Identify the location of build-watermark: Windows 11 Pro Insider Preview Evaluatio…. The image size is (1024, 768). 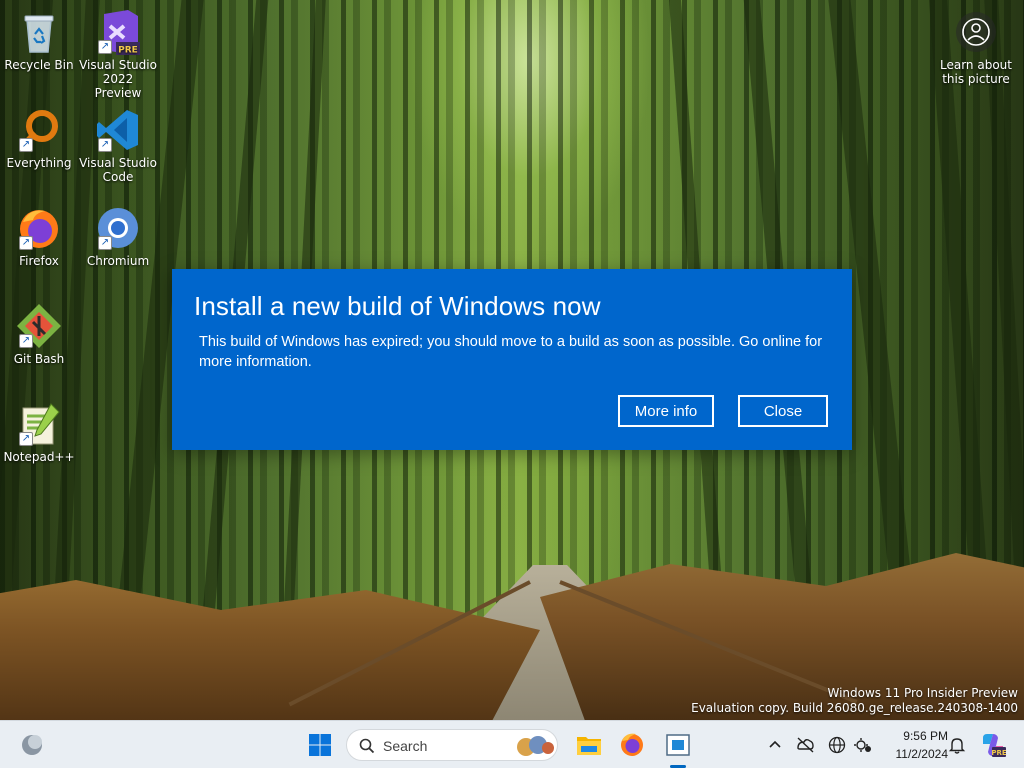
(854, 701).